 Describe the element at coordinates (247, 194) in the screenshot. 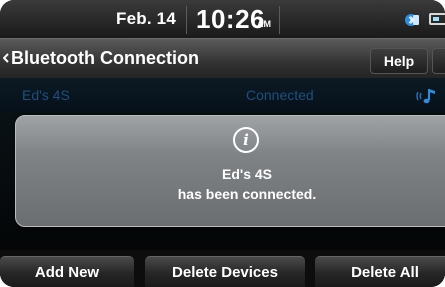

I see `dialog-message: has been connected.` at that location.